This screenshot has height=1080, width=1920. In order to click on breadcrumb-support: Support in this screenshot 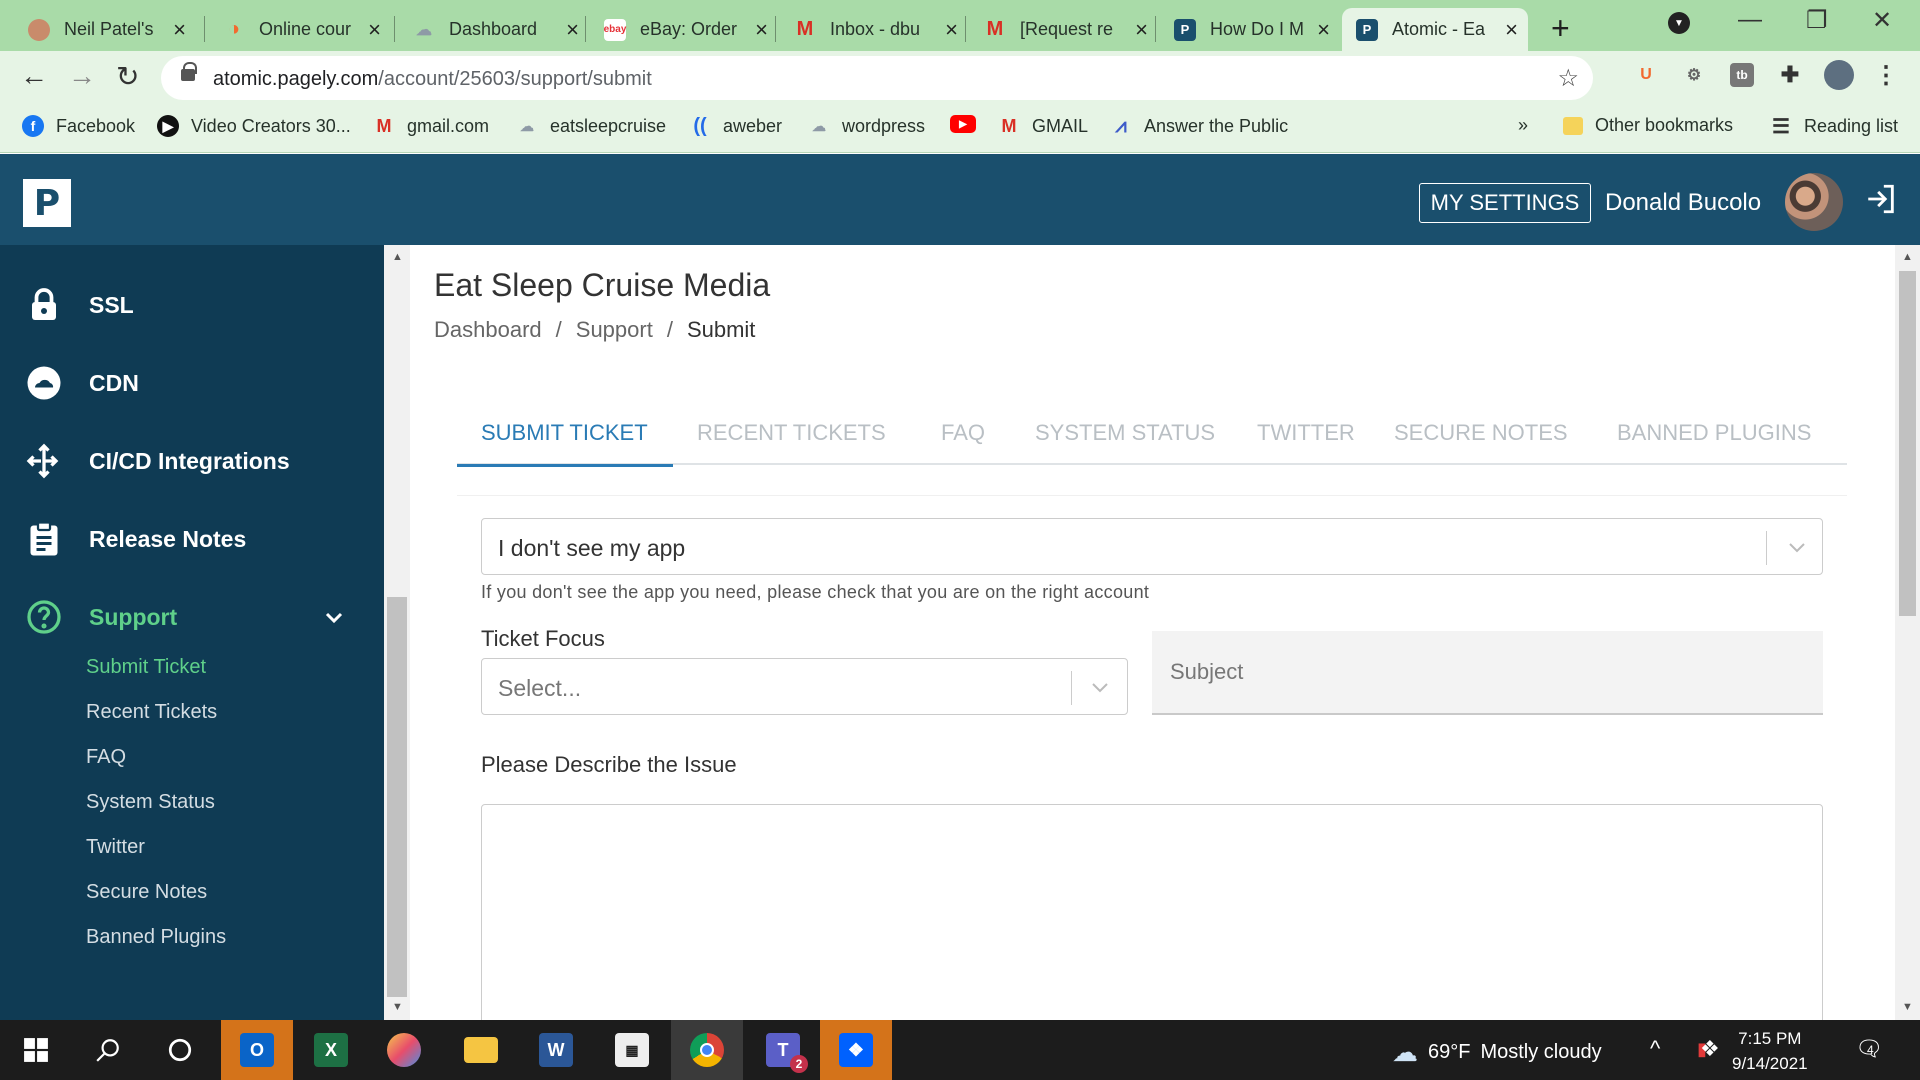, I will do `click(614, 330)`.